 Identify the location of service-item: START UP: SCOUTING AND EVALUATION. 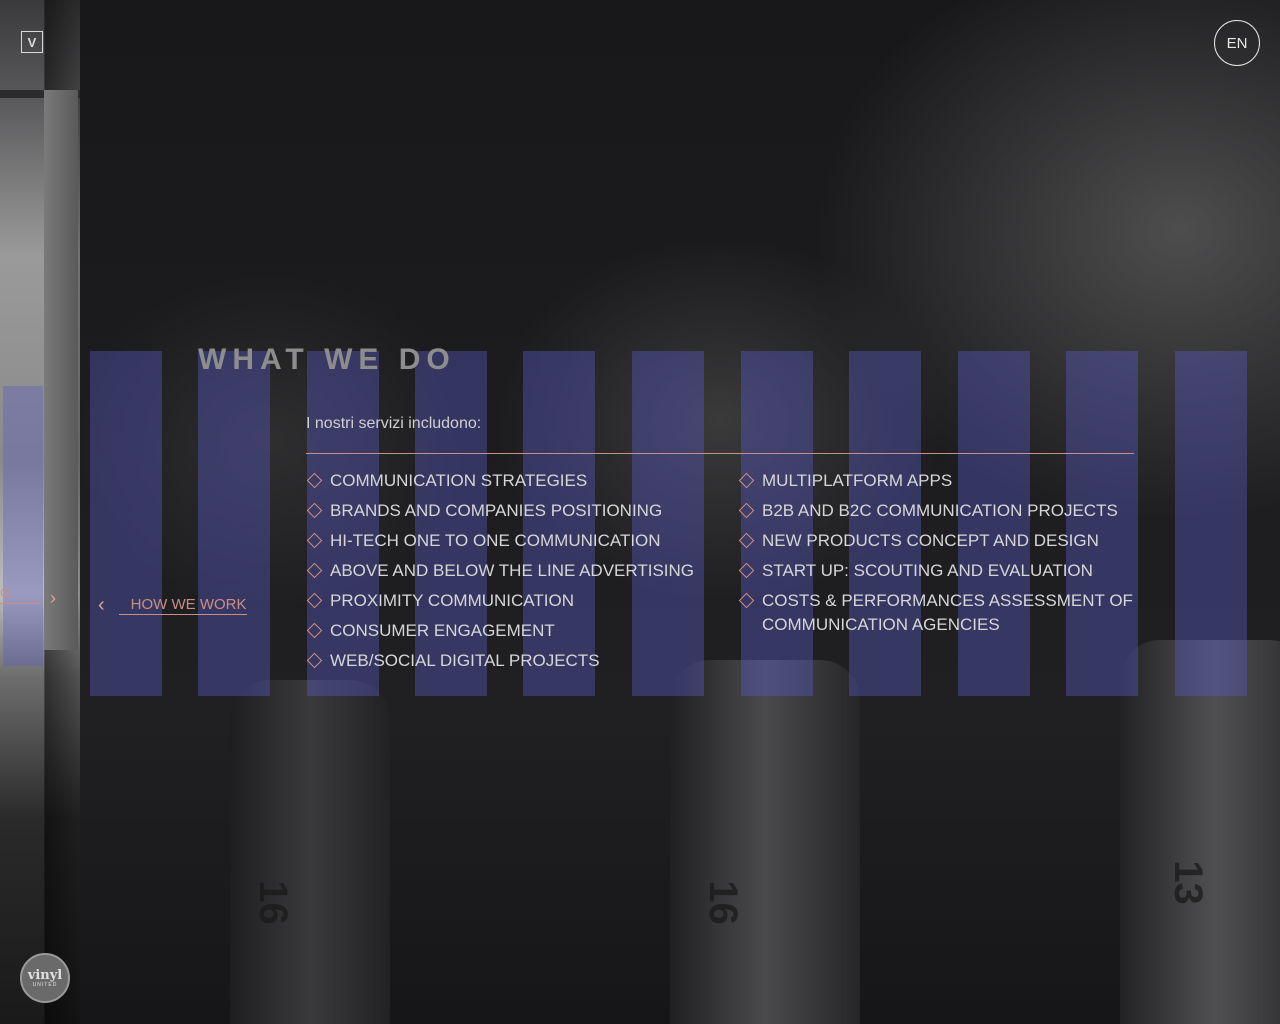
(938, 571).